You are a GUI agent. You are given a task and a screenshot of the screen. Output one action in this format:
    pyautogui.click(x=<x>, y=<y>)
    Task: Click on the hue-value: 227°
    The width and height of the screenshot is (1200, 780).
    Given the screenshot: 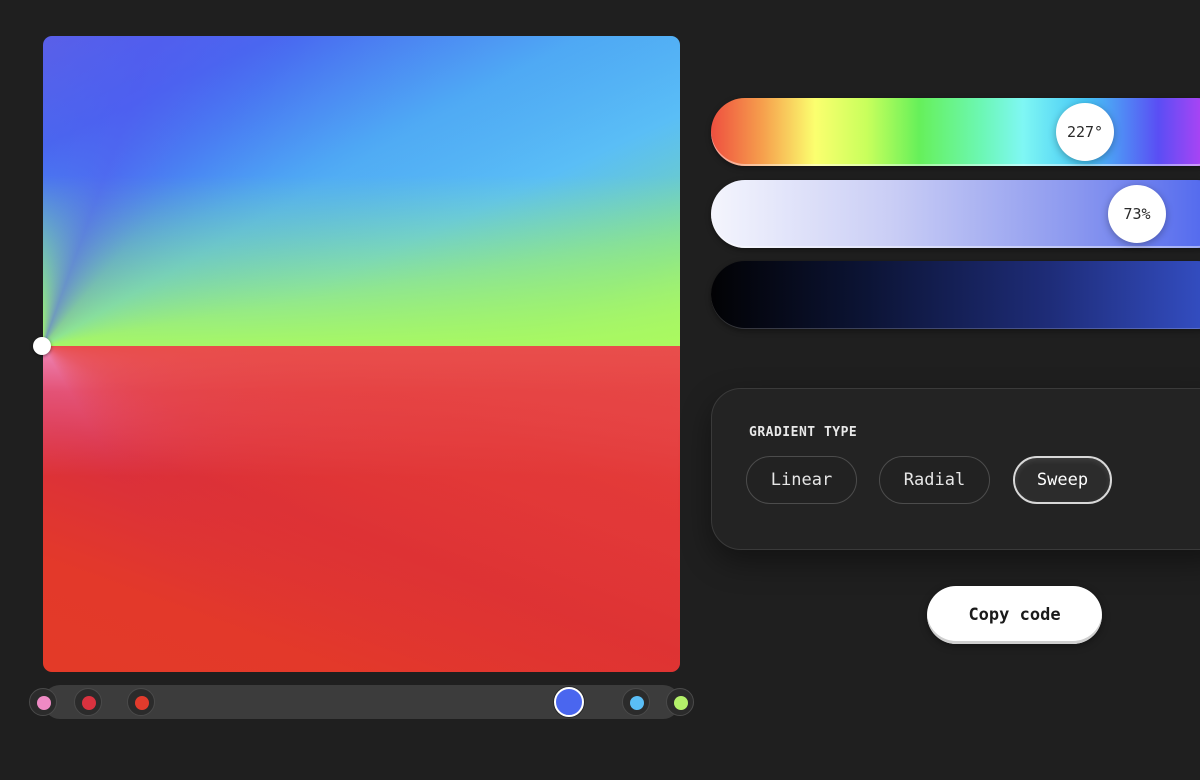 What is the action you would take?
    pyautogui.click(x=1085, y=132)
    